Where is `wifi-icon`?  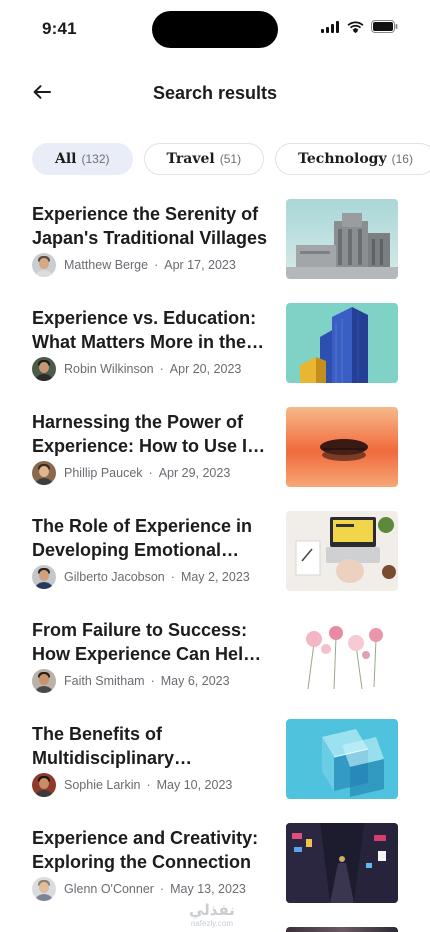 wifi-icon is located at coordinates (355, 27).